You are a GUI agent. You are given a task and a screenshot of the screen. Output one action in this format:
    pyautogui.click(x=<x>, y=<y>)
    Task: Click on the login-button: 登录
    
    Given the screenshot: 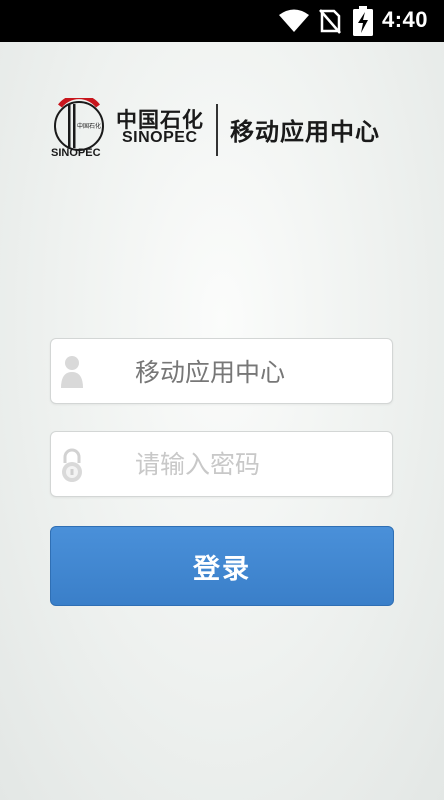 What is the action you would take?
    pyautogui.click(x=222, y=566)
    